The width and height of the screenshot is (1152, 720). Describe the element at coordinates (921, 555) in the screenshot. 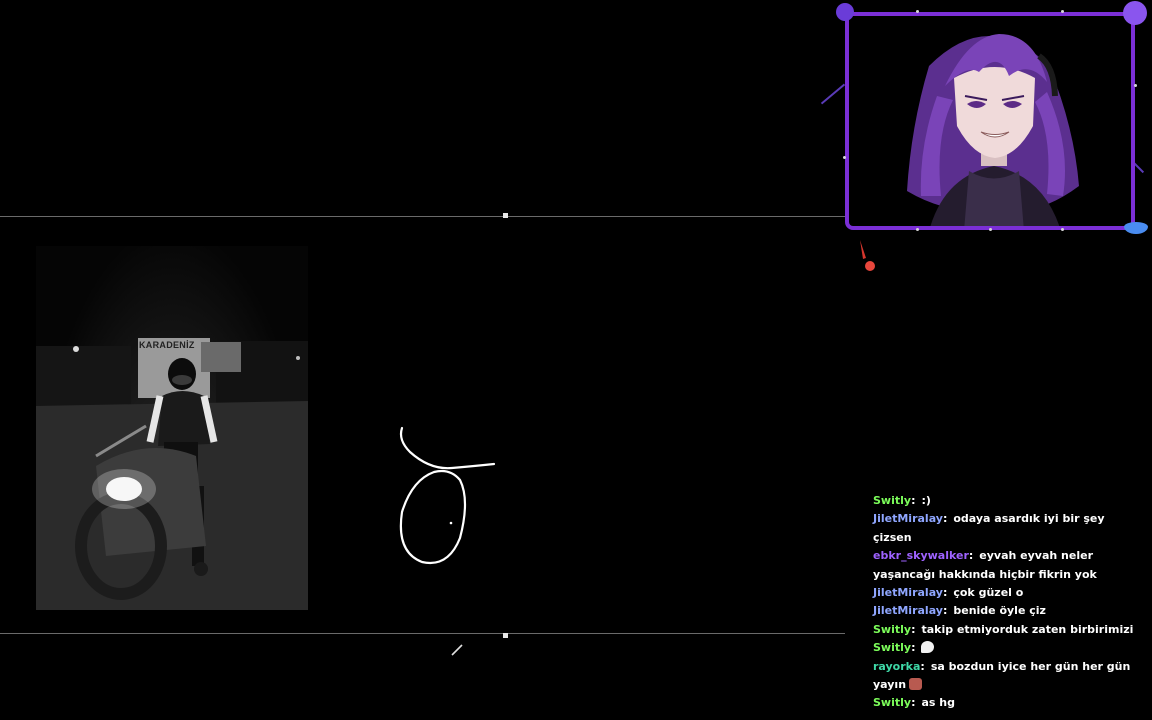

I see `chat-username: ebkr_skywalker` at that location.